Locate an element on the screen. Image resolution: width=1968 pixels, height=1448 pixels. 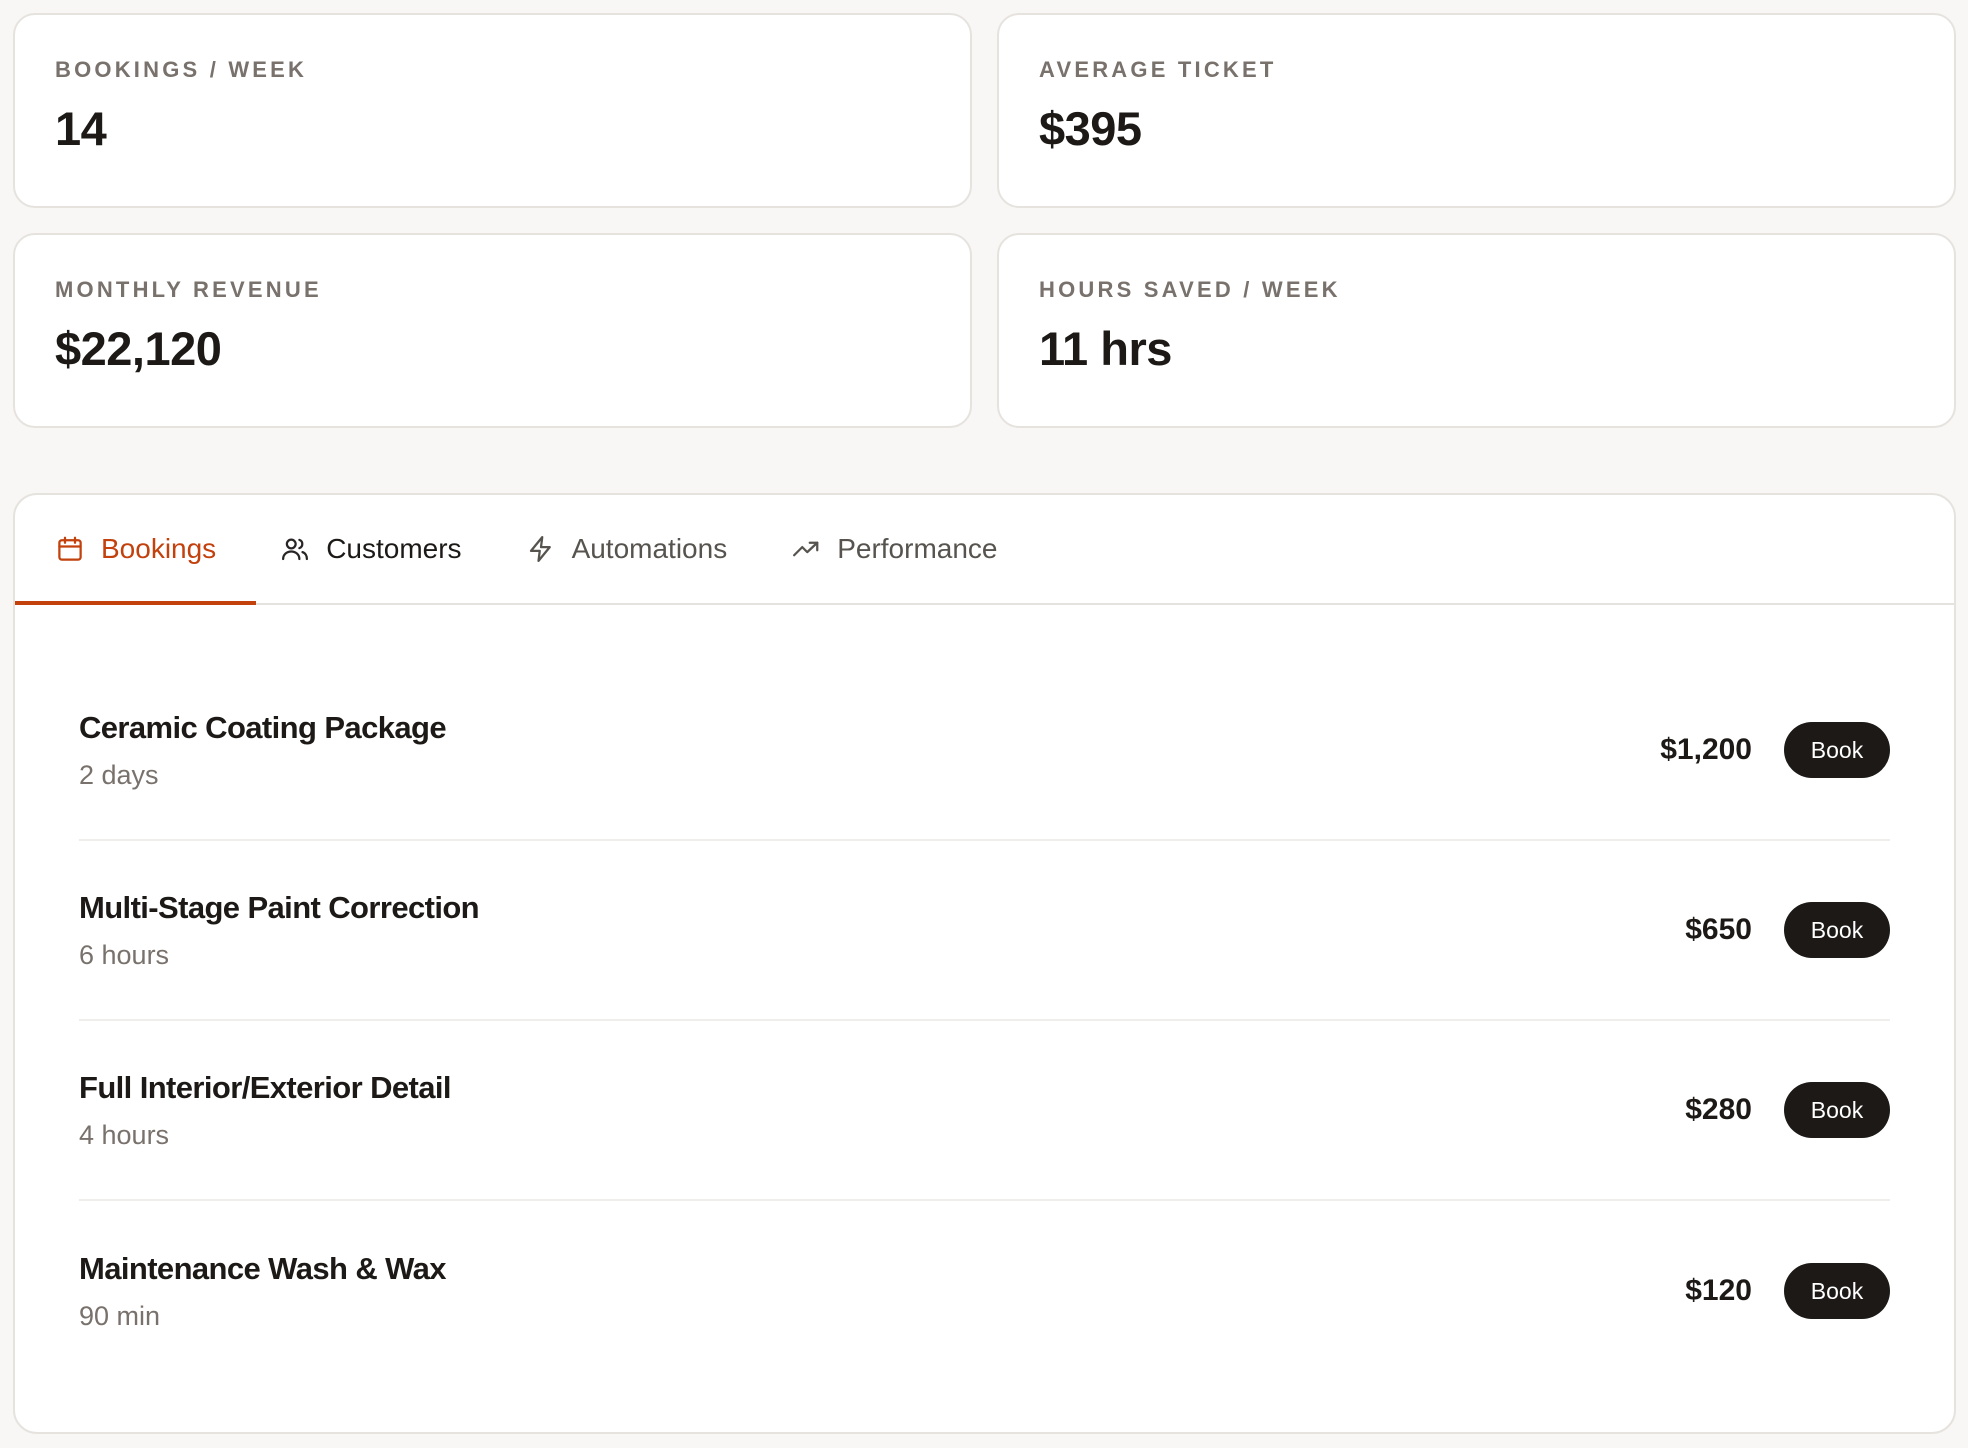
trending-up-icon is located at coordinates (806, 549).